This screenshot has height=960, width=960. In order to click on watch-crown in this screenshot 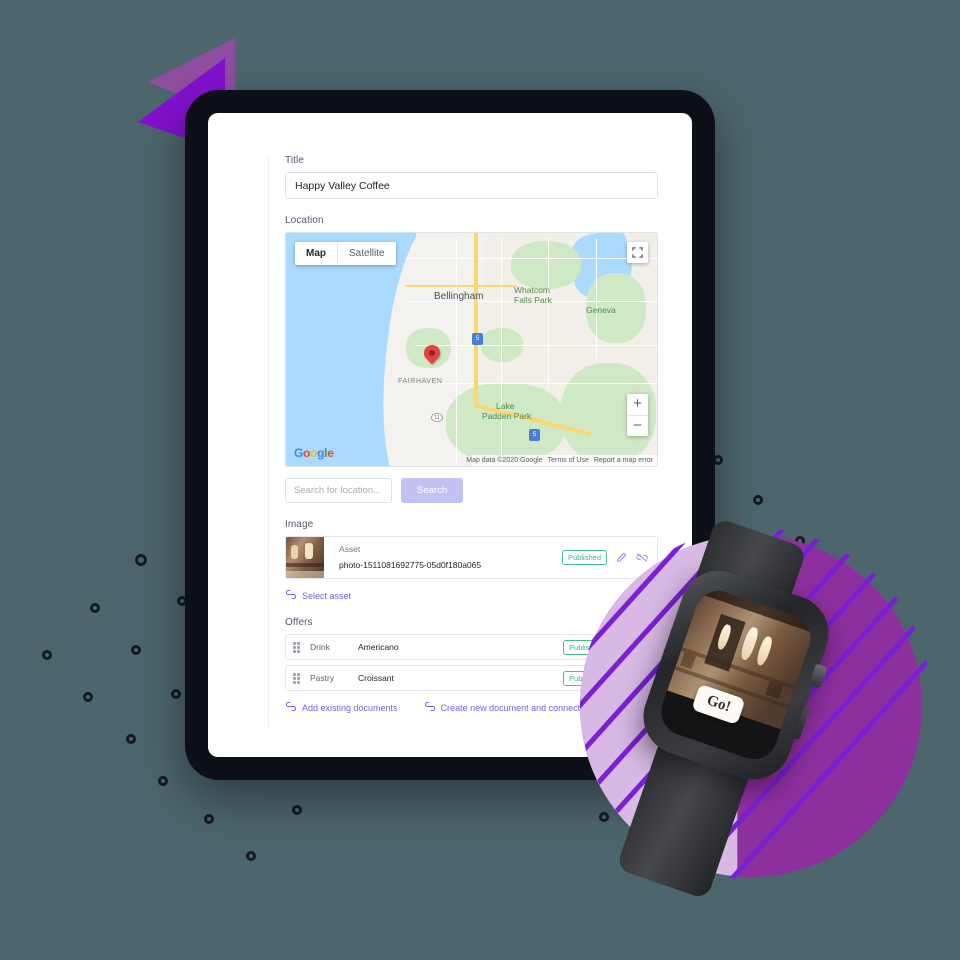, I will do `click(818, 676)`.